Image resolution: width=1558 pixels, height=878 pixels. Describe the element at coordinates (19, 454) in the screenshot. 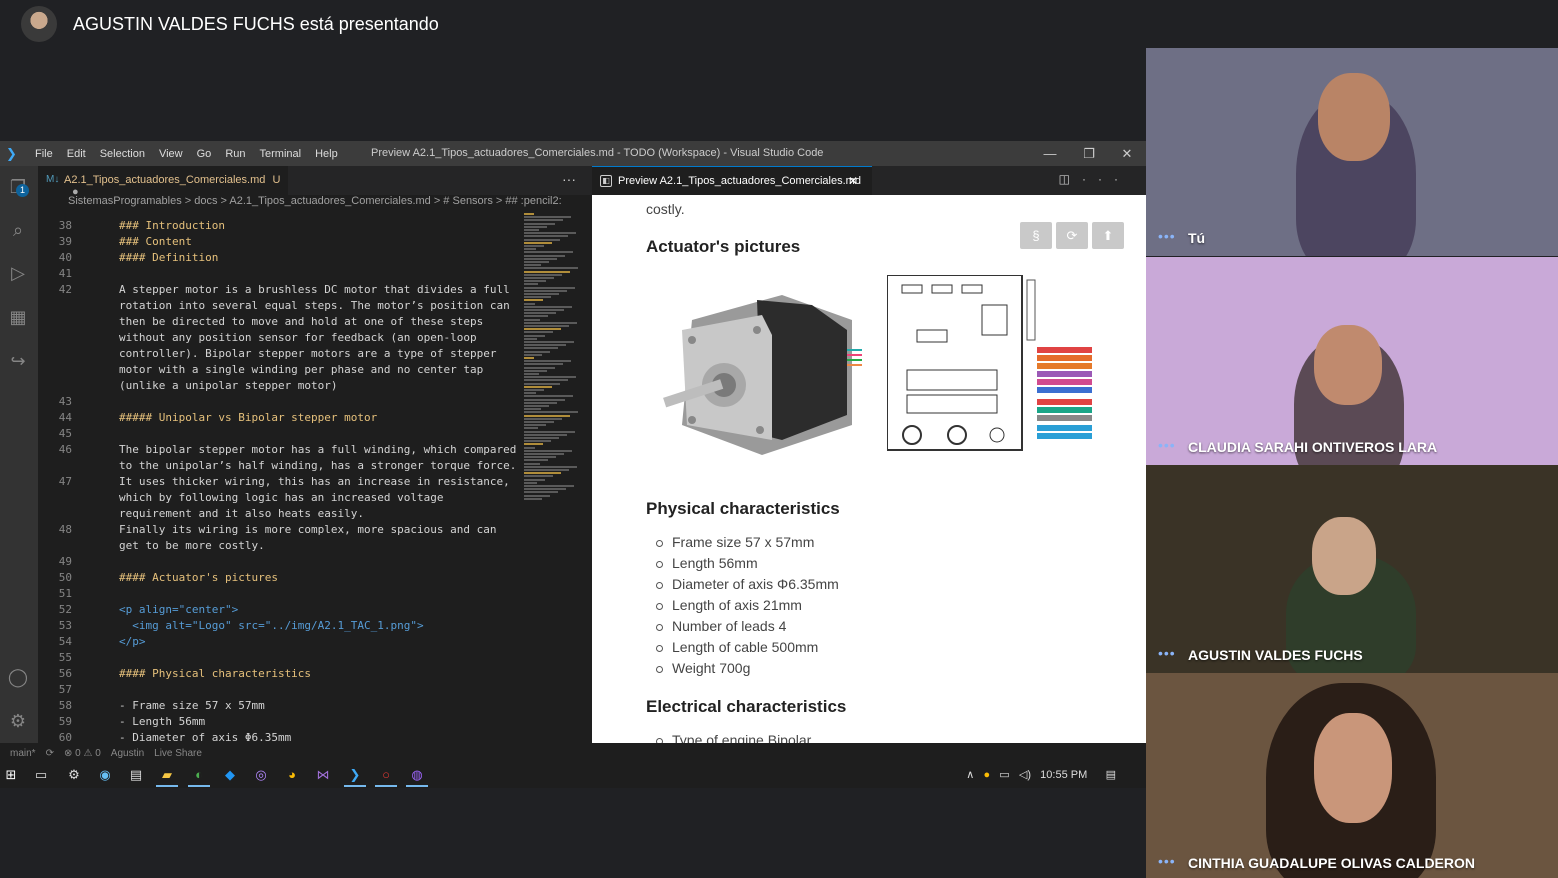

I see `activity-bar: ❐ 1 ⌕ ▷ ▦ ↪ ◯ ⚙` at that location.